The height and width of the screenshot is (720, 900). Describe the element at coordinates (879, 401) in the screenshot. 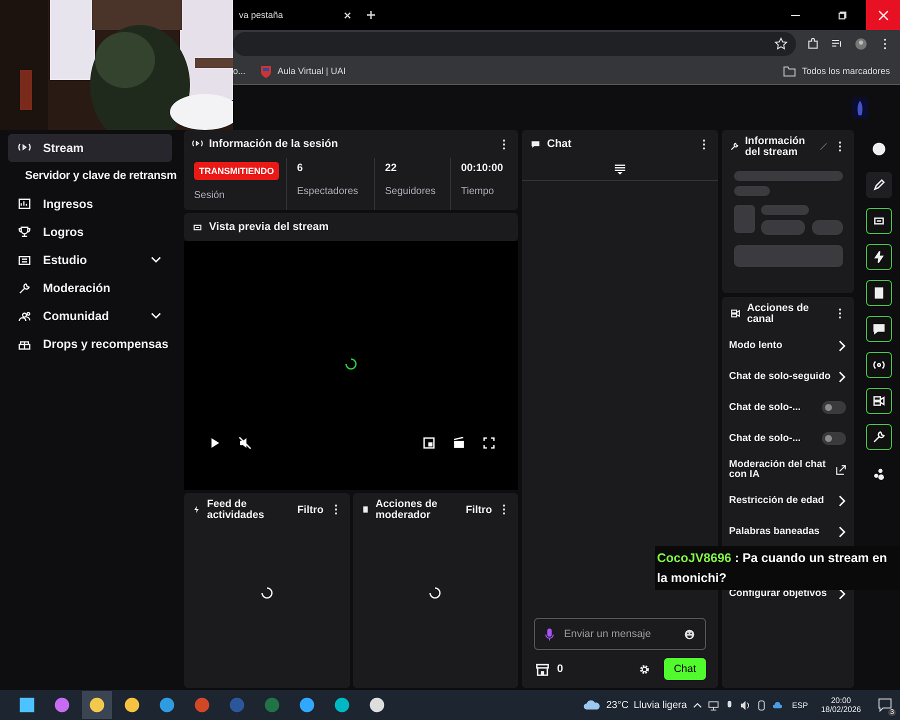

I see `activity-icon` at that location.